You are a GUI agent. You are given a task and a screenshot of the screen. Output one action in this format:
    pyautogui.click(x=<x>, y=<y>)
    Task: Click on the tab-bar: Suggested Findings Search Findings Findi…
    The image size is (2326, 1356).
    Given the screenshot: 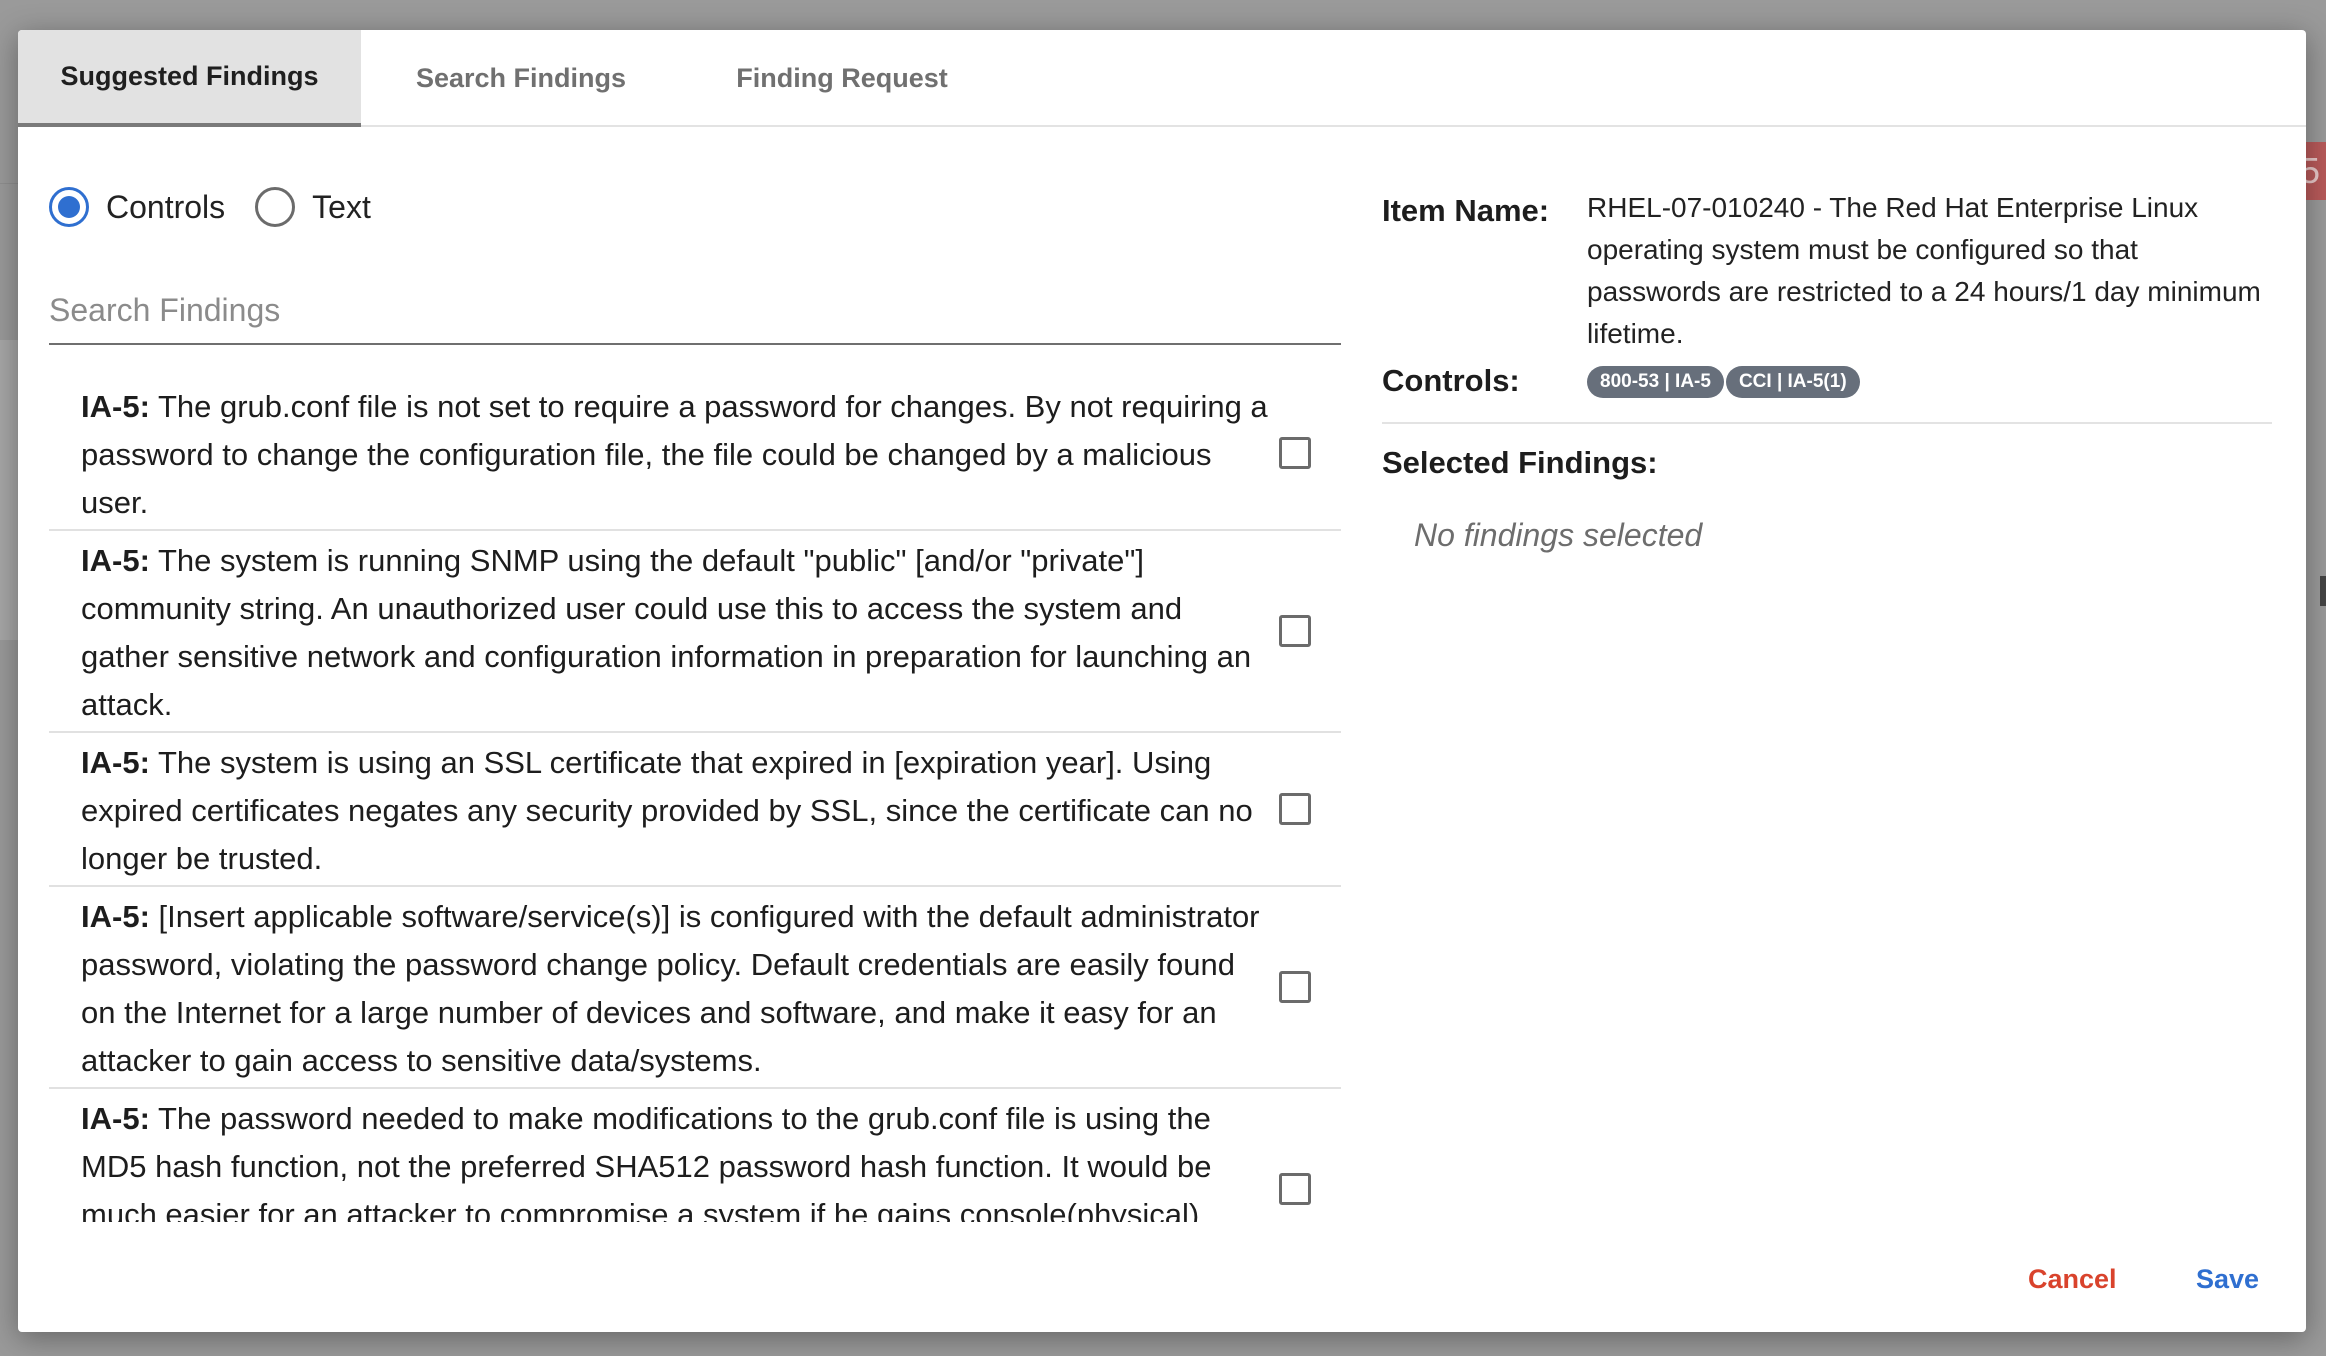 What is the action you would take?
    pyautogui.click(x=1162, y=78)
    